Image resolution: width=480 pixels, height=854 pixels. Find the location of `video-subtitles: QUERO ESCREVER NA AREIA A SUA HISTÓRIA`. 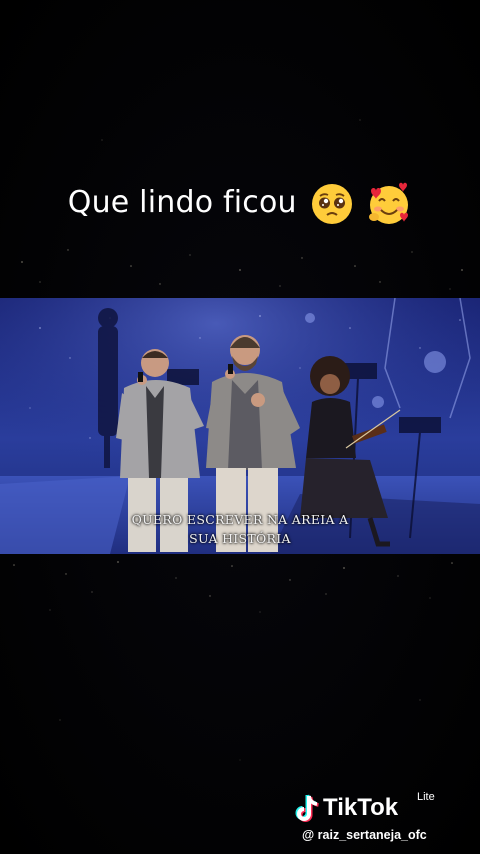

video-subtitles: QUERO ESCREVER NA AREIA A SUA HISTÓRIA is located at coordinates (240, 529).